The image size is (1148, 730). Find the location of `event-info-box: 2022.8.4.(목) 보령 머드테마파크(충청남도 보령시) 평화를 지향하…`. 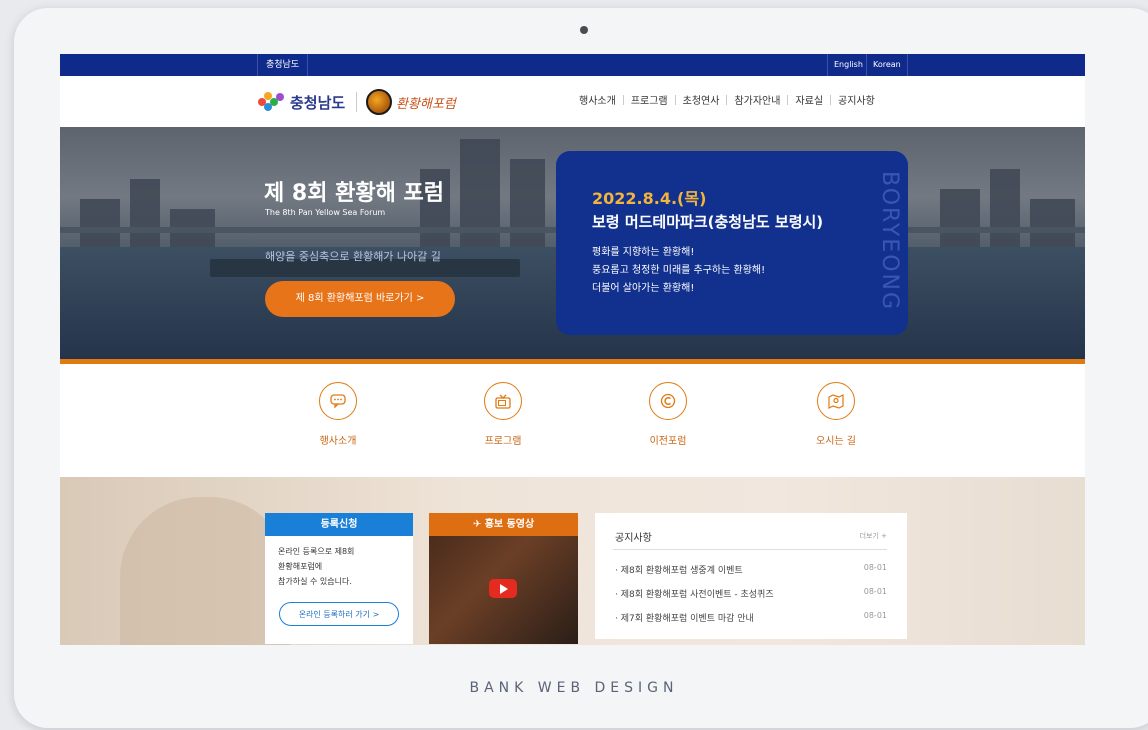

event-info-box: 2022.8.4.(목) 보령 머드테마파크(충청남도 보령시) 평화를 지향하… is located at coordinates (732, 243).